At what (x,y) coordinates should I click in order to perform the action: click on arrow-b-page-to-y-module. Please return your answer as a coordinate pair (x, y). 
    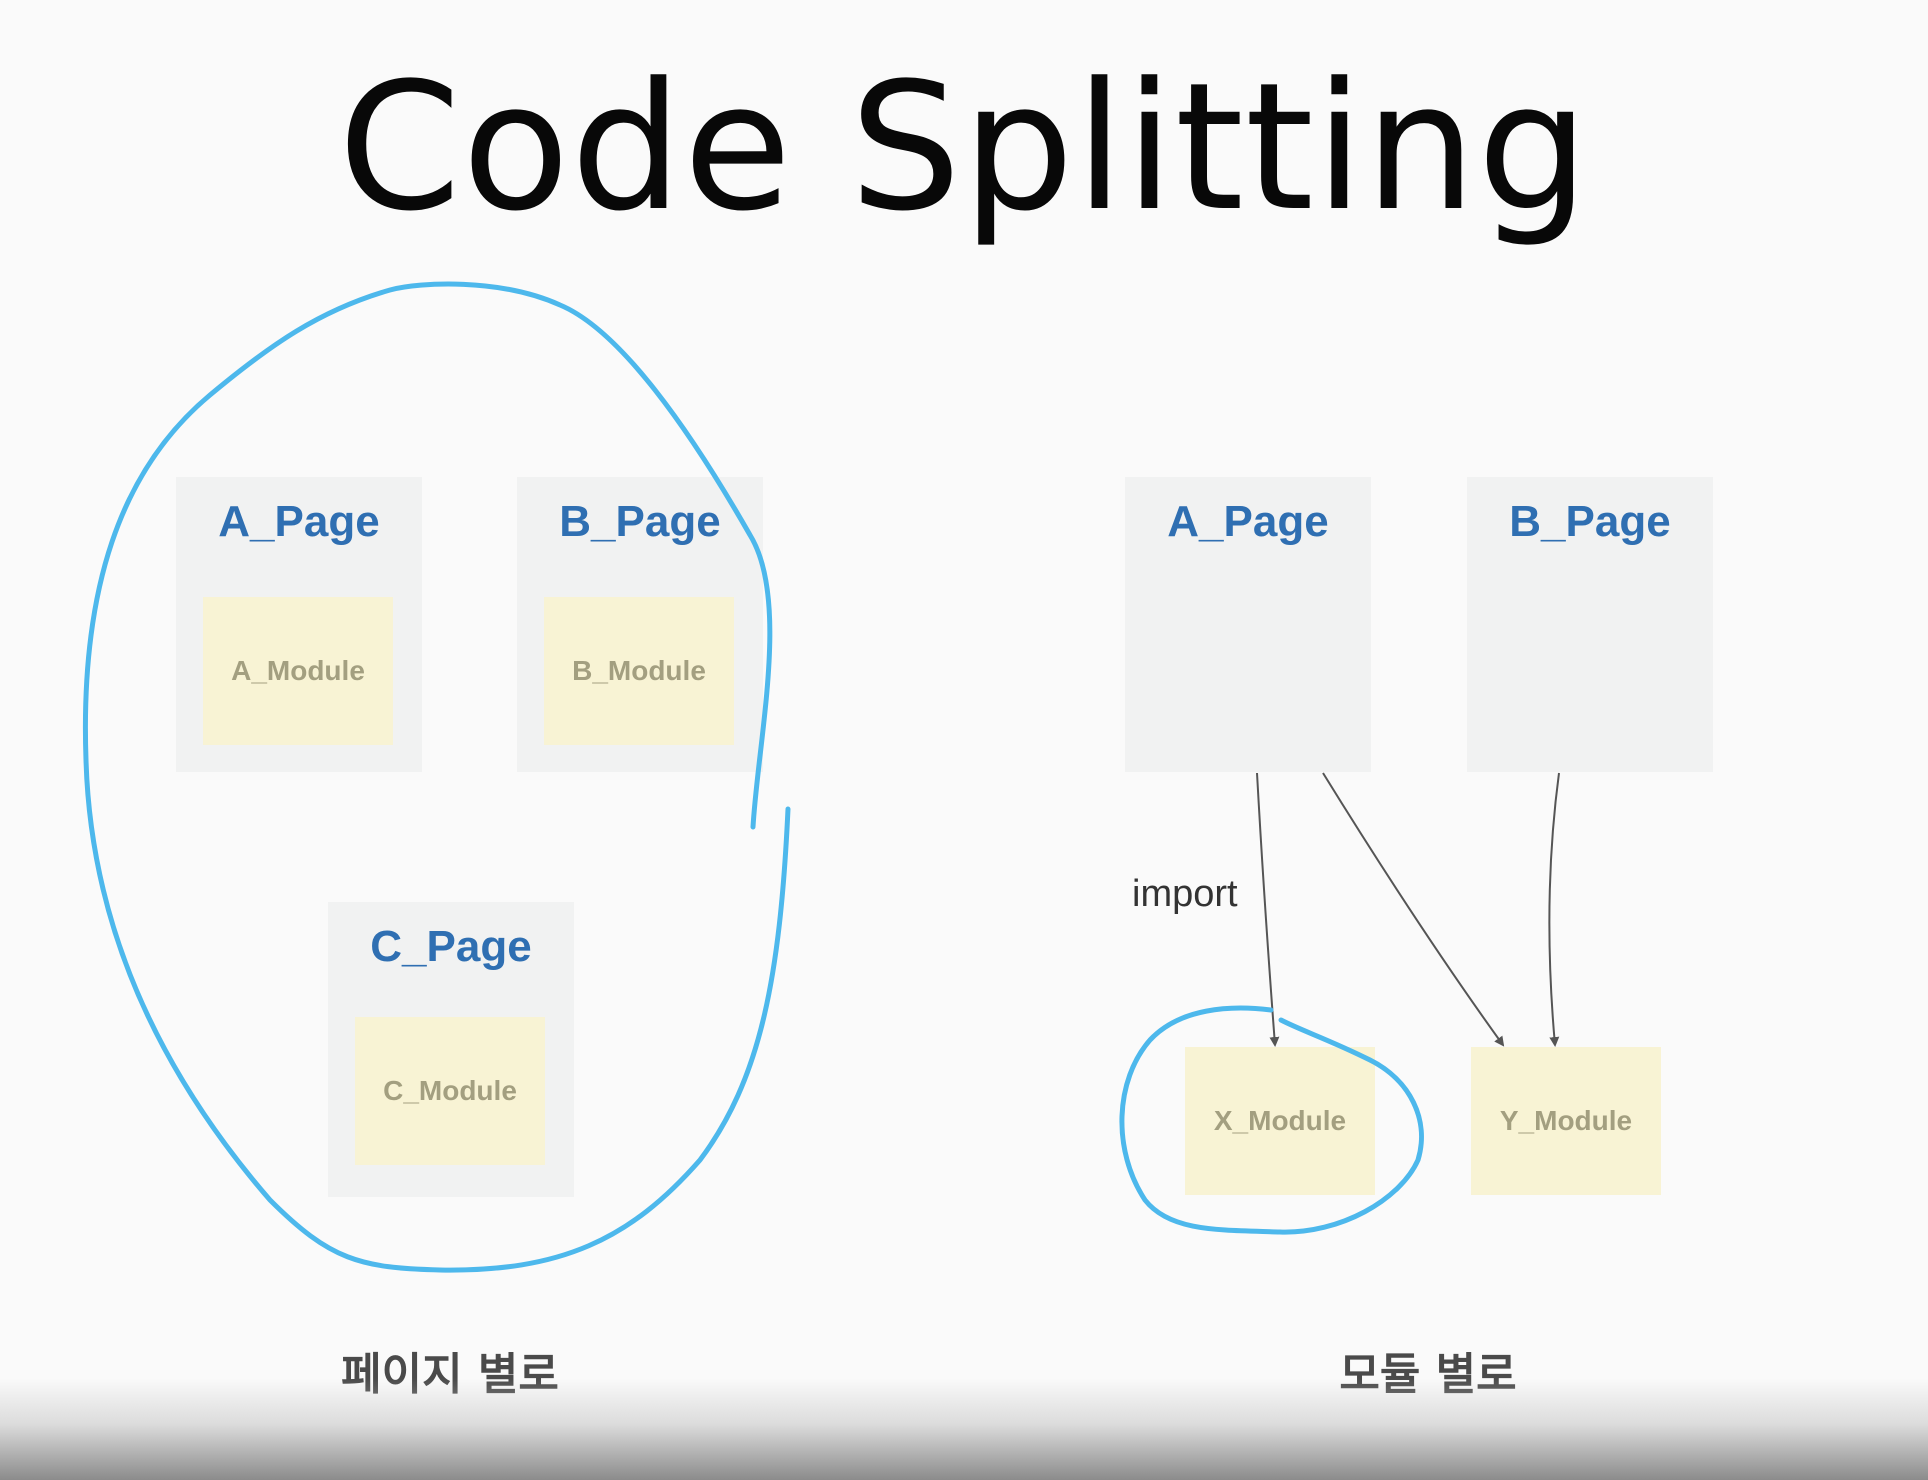
    Looking at the image, I should click on (1554, 909).